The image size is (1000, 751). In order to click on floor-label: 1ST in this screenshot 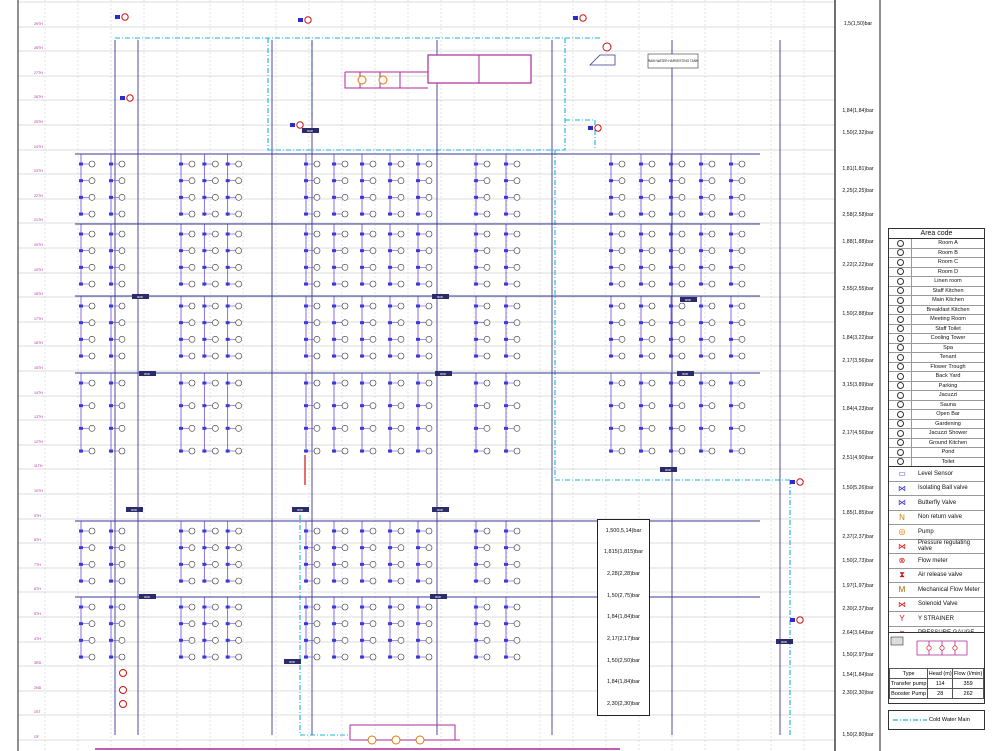, I will do `click(37, 712)`.